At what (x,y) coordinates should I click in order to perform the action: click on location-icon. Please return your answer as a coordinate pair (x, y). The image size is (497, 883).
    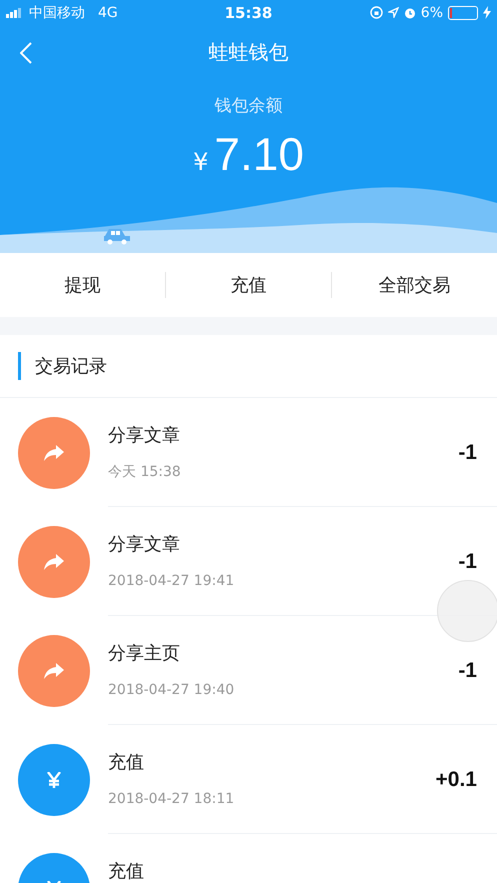
    Looking at the image, I should click on (393, 12).